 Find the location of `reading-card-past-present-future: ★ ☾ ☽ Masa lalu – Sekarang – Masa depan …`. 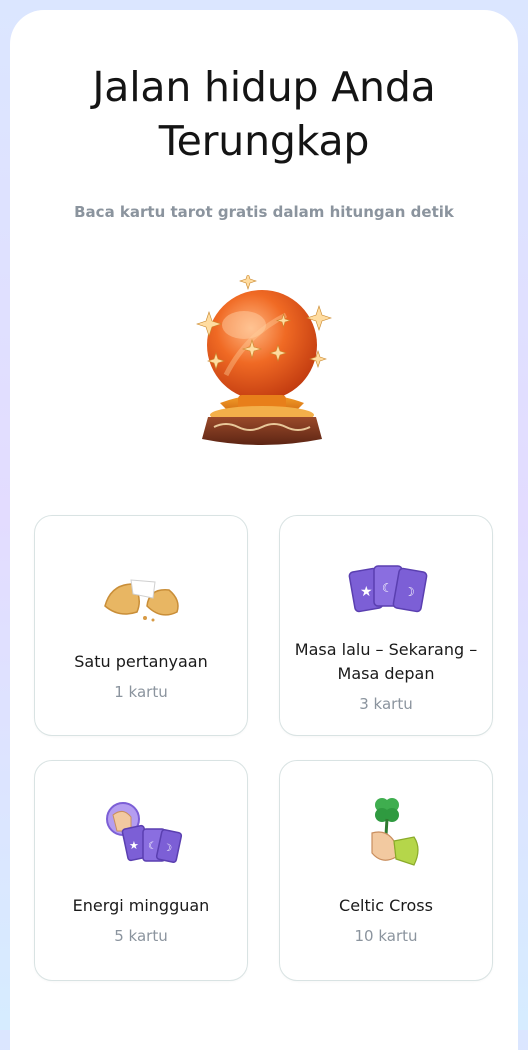

reading-card-past-present-future: ★ ☾ ☽ Masa lalu – Sekarang – Masa depan … is located at coordinates (386, 625).